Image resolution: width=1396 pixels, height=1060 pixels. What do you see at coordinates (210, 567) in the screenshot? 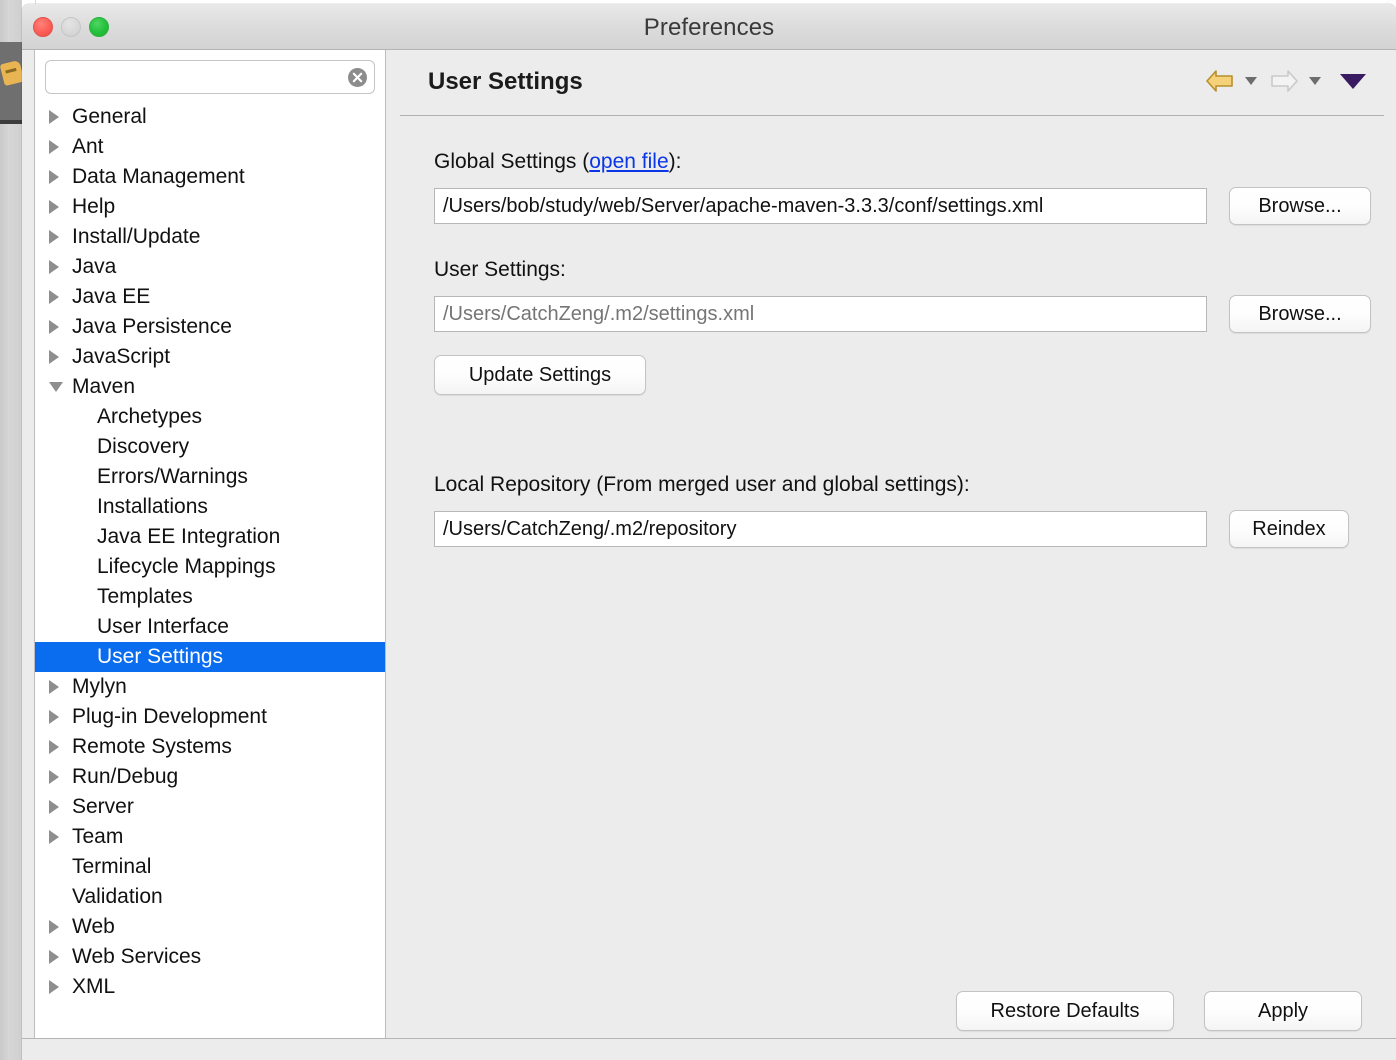
I see `sidebar-item-lifecycle-mappings: Lifecycle Mappings` at bounding box center [210, 567].